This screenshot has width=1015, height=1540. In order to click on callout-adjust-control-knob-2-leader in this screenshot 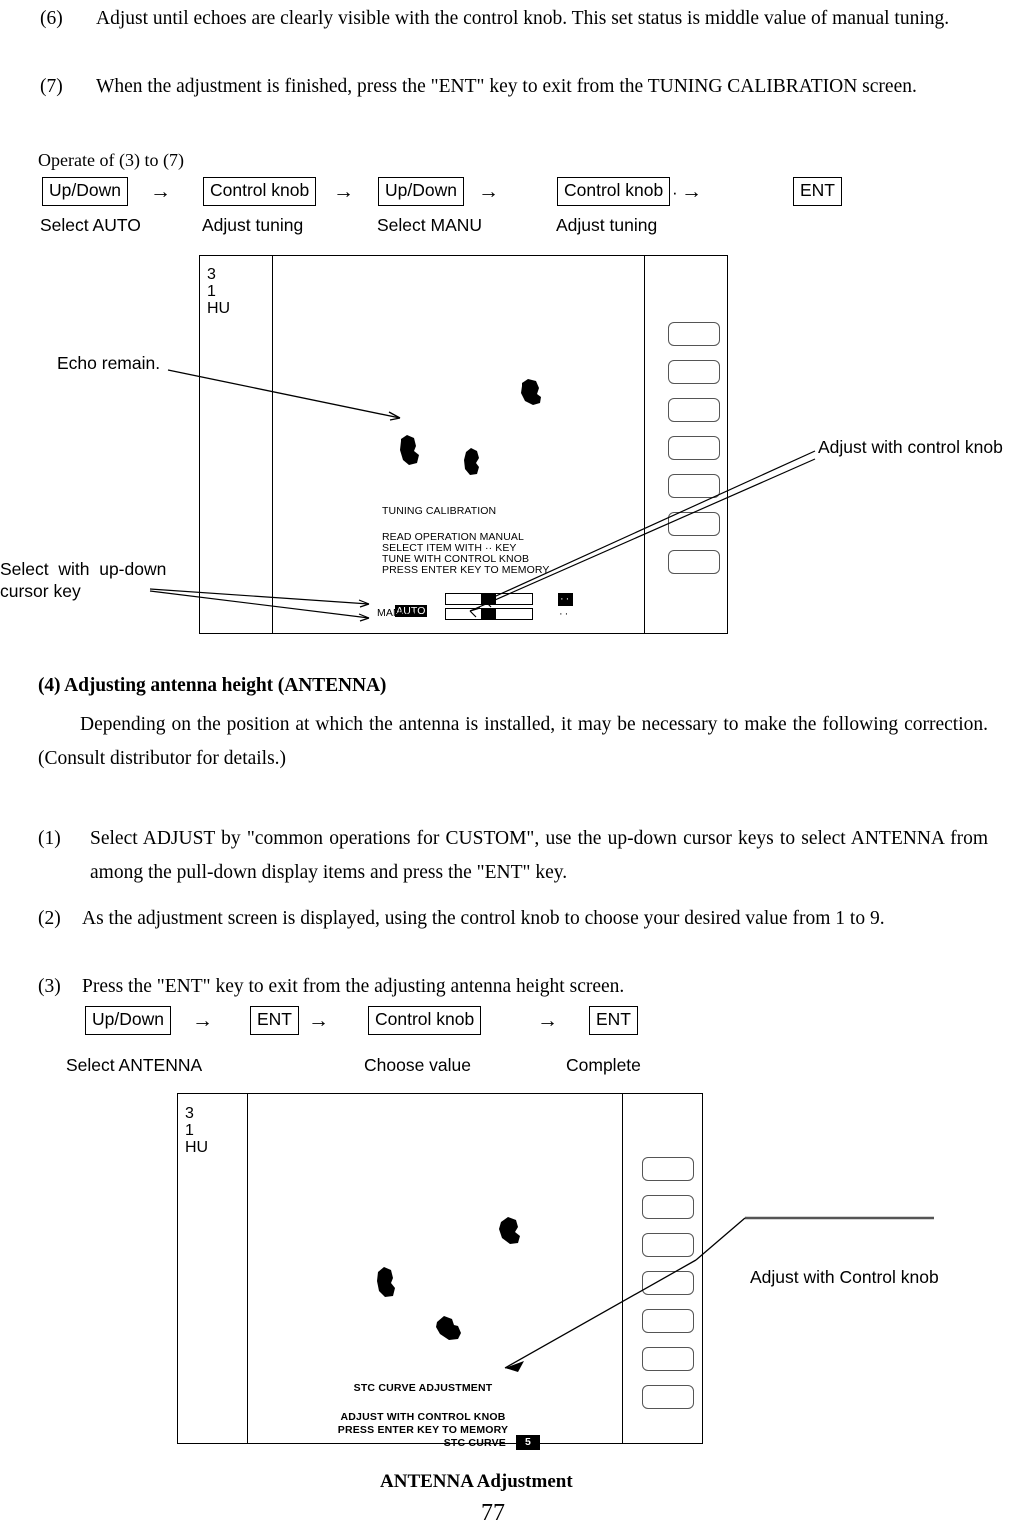, I will do `click(719, 1294)`.